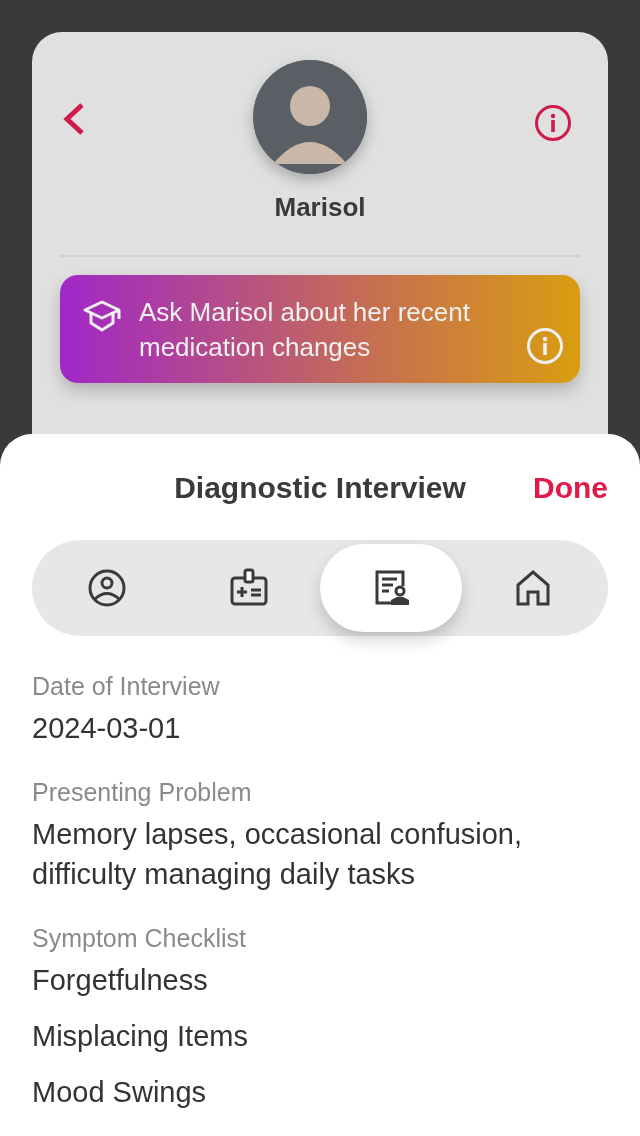  Describe the element at coordinates (277, 854) in the screenshot. I see `field-value: Memory lapses, occasional confusion, difficulty managing daily tasks` at that location.